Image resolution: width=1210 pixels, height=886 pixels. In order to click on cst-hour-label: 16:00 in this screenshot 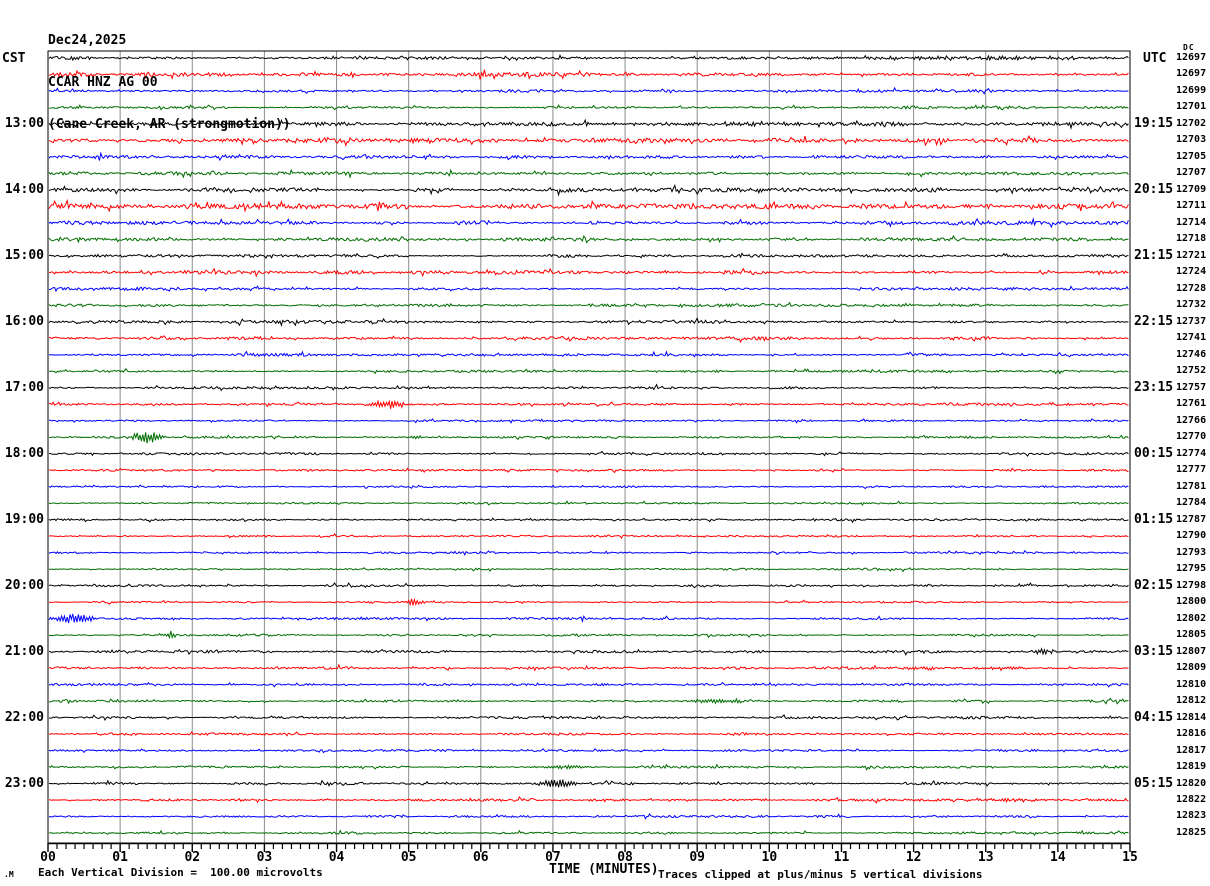, I will do `click(24, 321)`.